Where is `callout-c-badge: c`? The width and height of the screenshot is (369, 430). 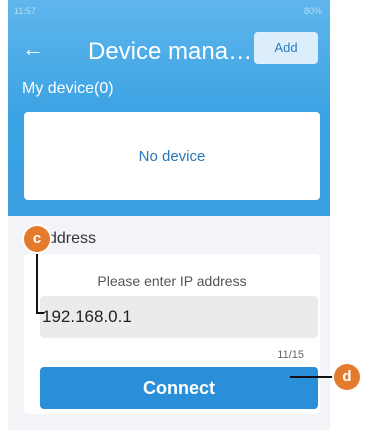 callout-c-badge: c is located at coordinates (37, 239).